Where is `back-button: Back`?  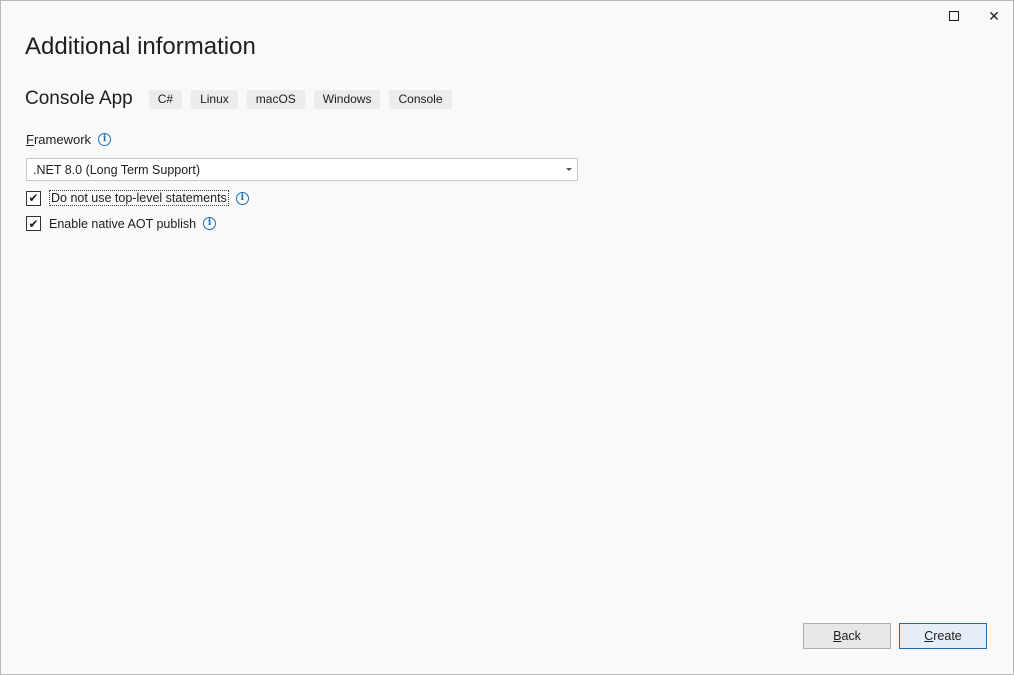
back-button: Back is located at coordinates (847, 636).